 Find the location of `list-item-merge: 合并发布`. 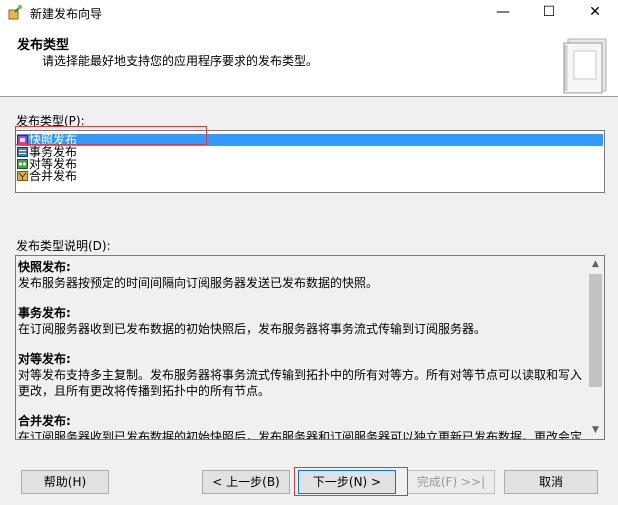

list-item-merge: 合并发布 is located at coordinates (47, 176).